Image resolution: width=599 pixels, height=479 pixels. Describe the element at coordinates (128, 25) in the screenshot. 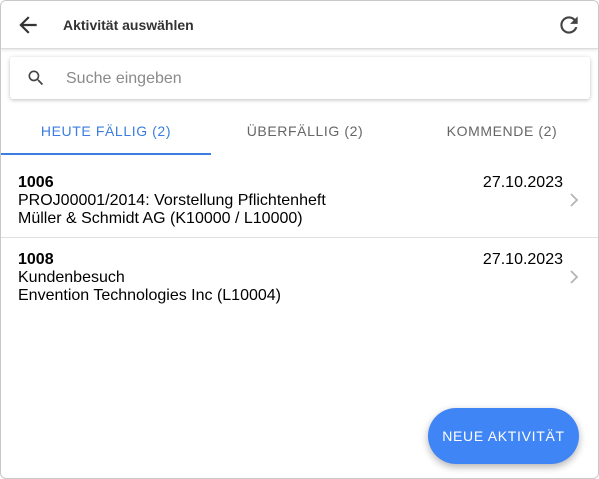

I see `page-title: Aktivität auswählen` at that location.